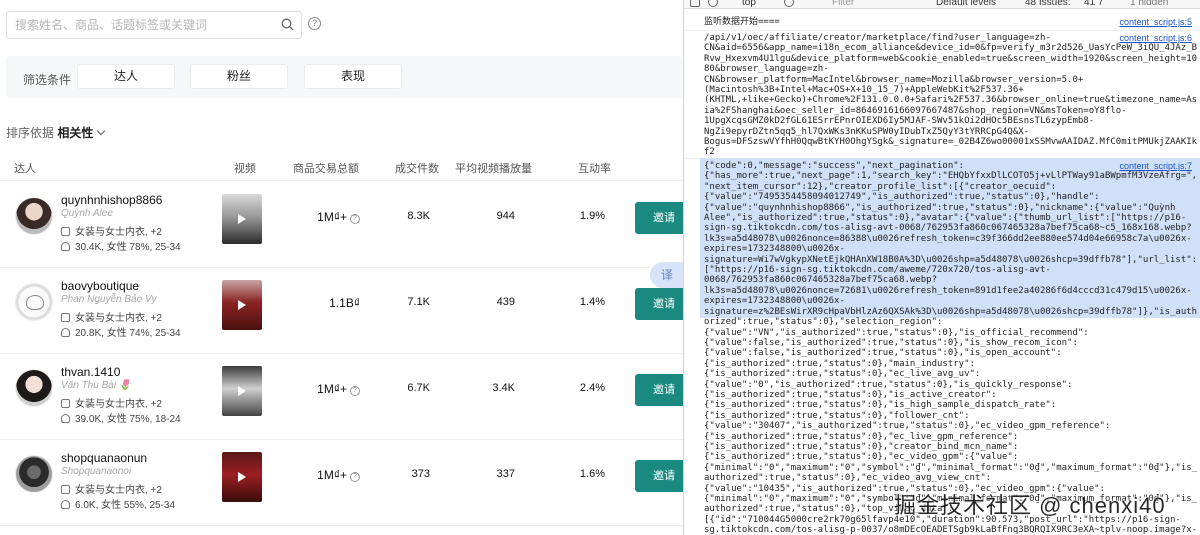  Describe the element at coordinates (843, 4) in the screenshot. I see `filter-input: Filter` at that location.